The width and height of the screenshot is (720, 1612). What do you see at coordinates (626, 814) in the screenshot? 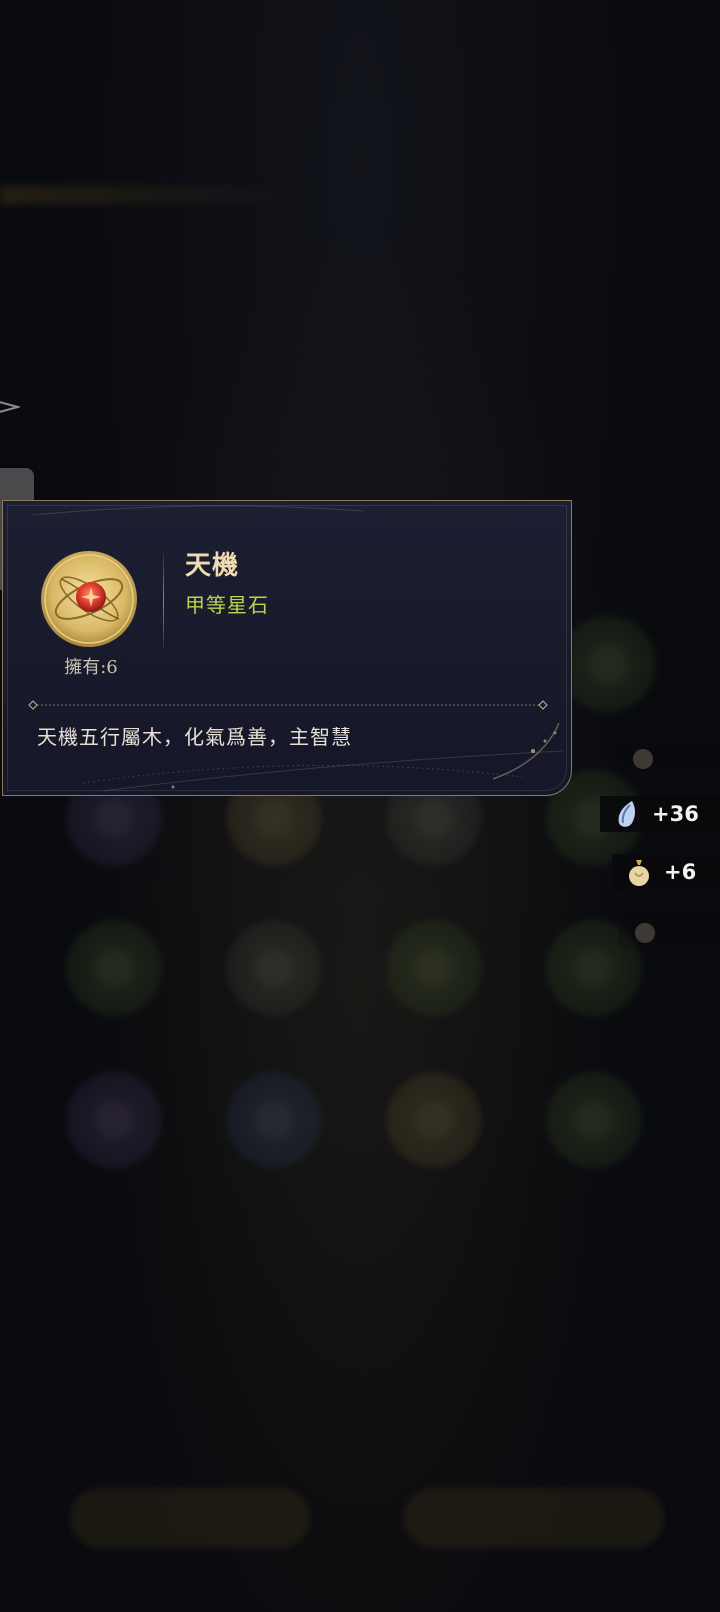
I see `blue-feather-drop-icon` at bounding box center [626, 814].